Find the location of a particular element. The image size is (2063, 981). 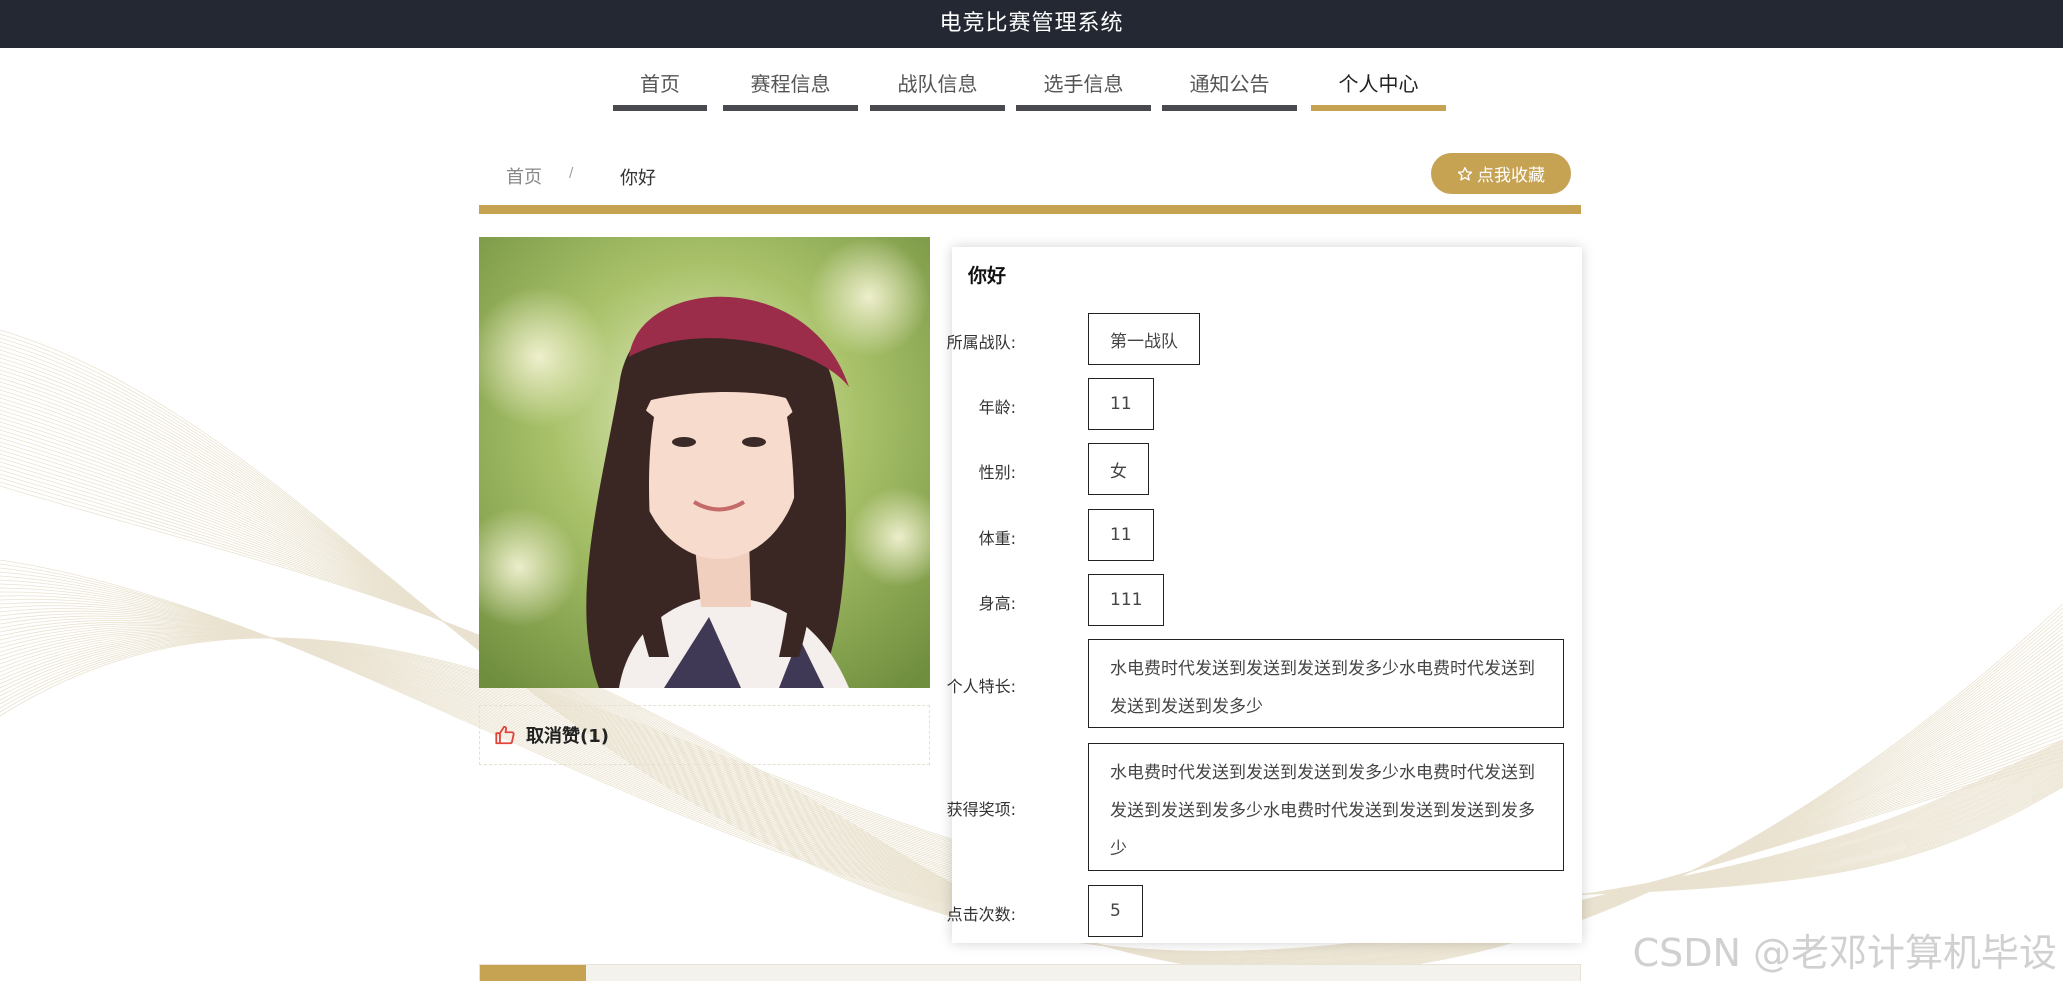

field-team: 所属战队: 第一战队 is located at coordinates (1264, 339).